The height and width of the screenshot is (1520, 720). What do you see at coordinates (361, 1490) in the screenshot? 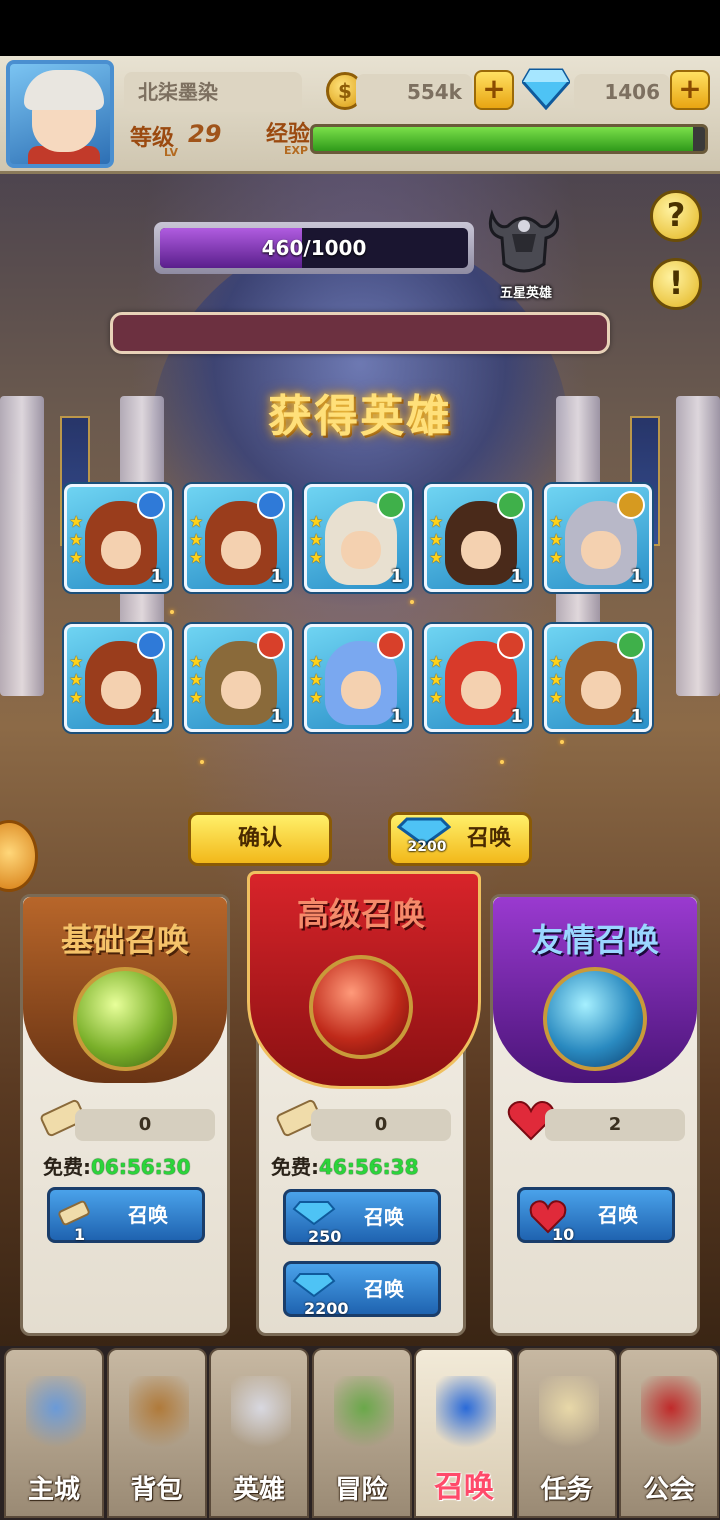
I see `nav-tab-label: 冒险` at bounding box center [361, 1490].